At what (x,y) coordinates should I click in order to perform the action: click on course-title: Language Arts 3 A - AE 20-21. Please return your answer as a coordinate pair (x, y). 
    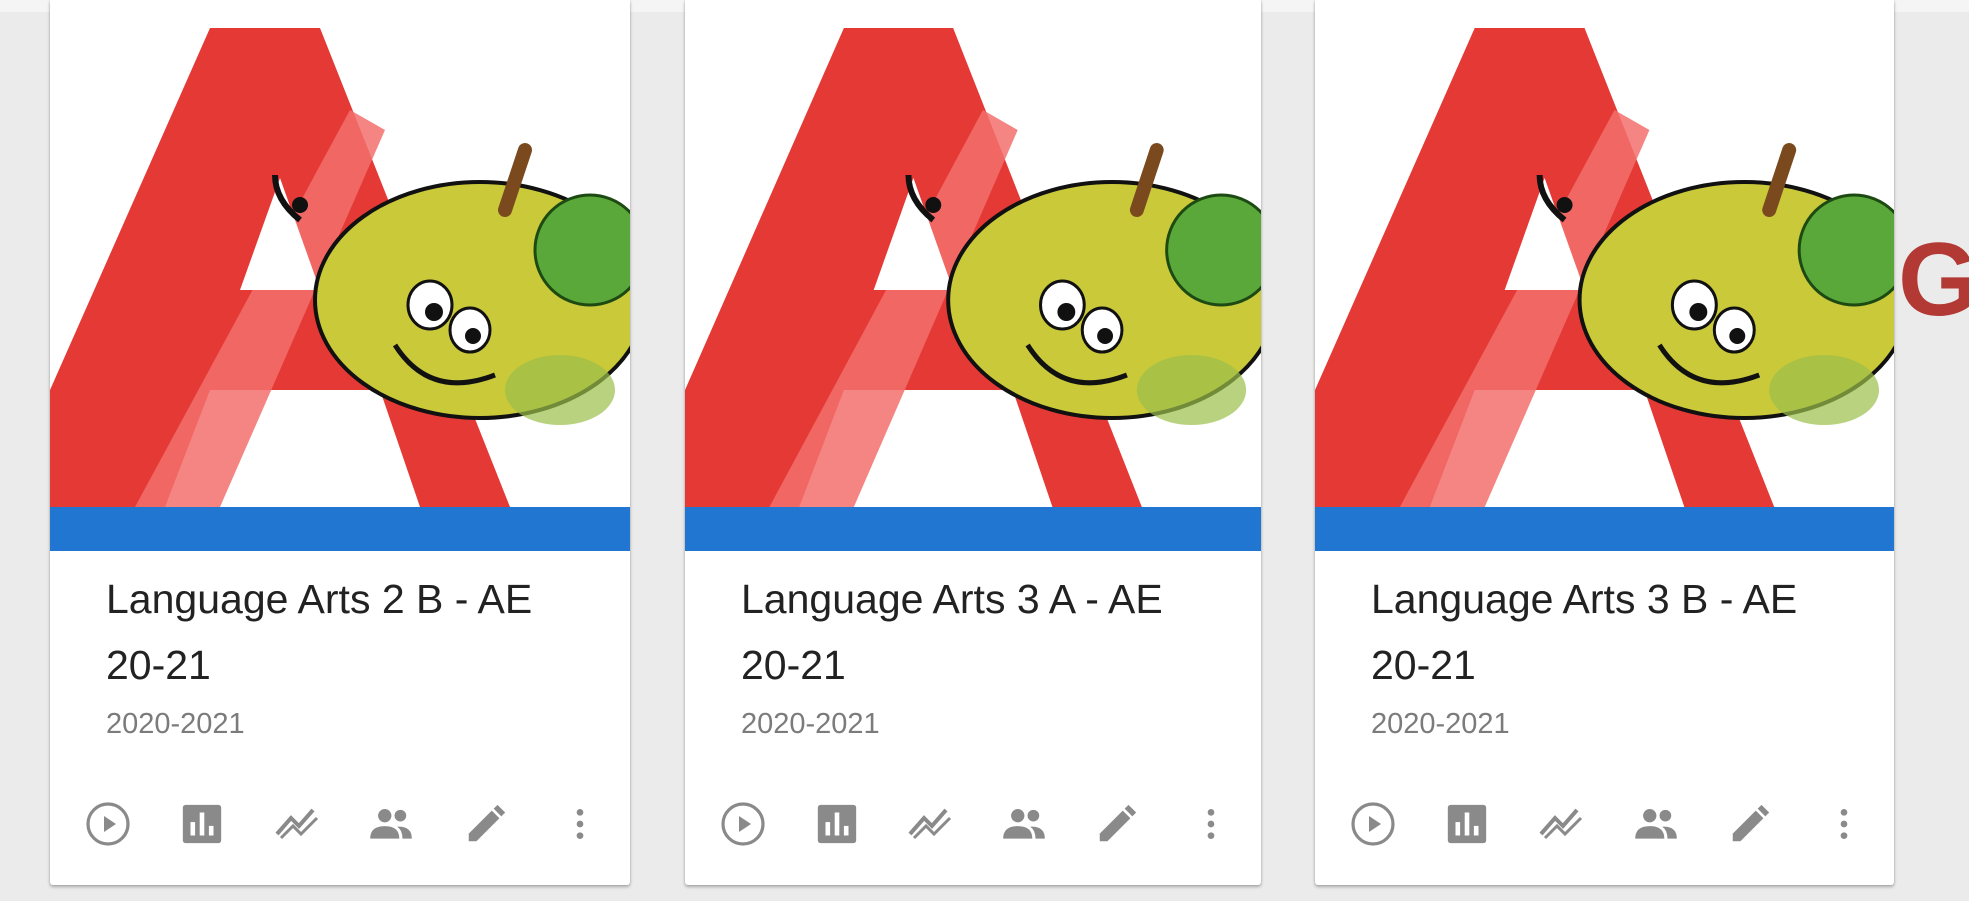
    Looking at the image, I should click on (961, 632).